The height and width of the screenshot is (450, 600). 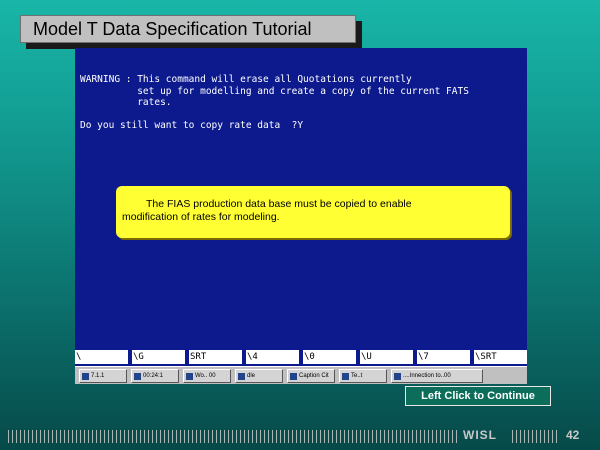 I want to click on function-key: \G, so click(x=158, y=357).